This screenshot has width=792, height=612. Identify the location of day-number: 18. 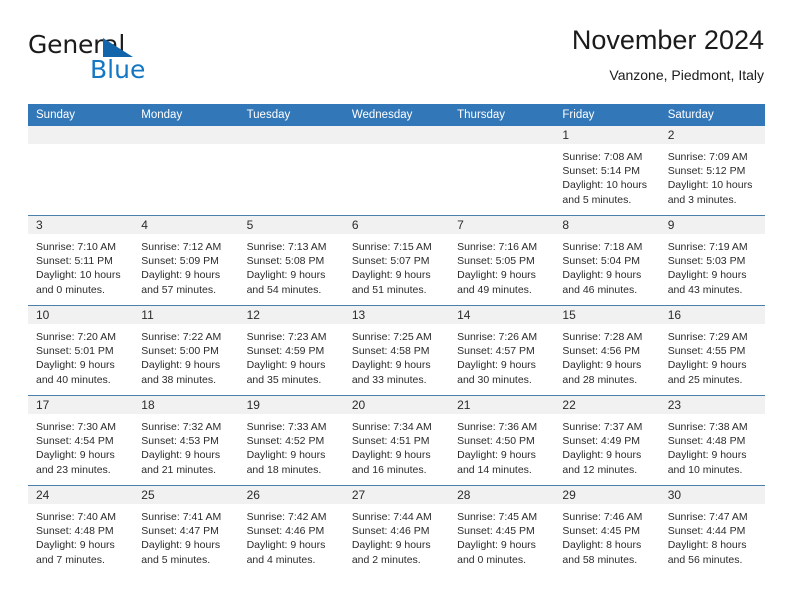
(186, 405).